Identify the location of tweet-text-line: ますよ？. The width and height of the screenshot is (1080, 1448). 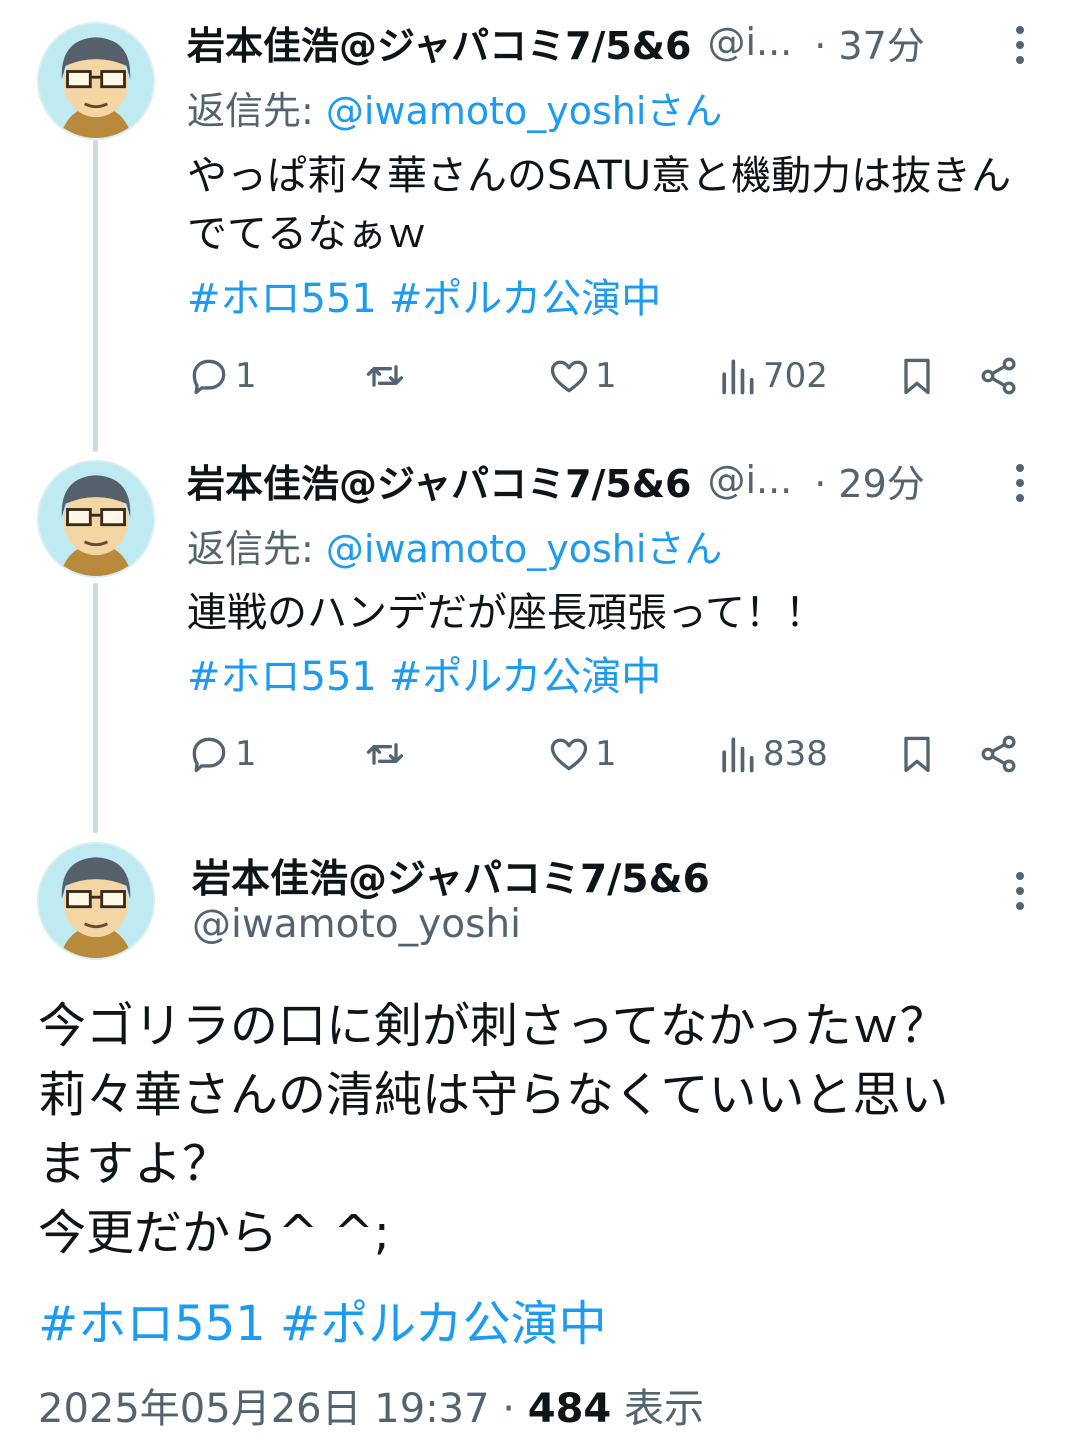
(134, 1164).